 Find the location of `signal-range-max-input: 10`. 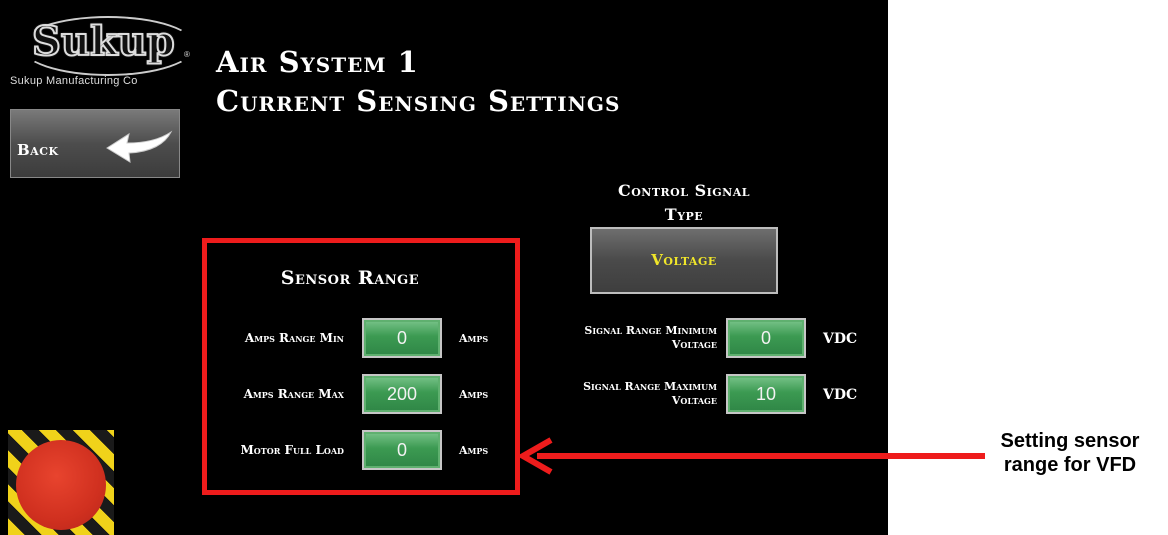

signal-range-max-input: 10 is located at coordinates (766, 394).